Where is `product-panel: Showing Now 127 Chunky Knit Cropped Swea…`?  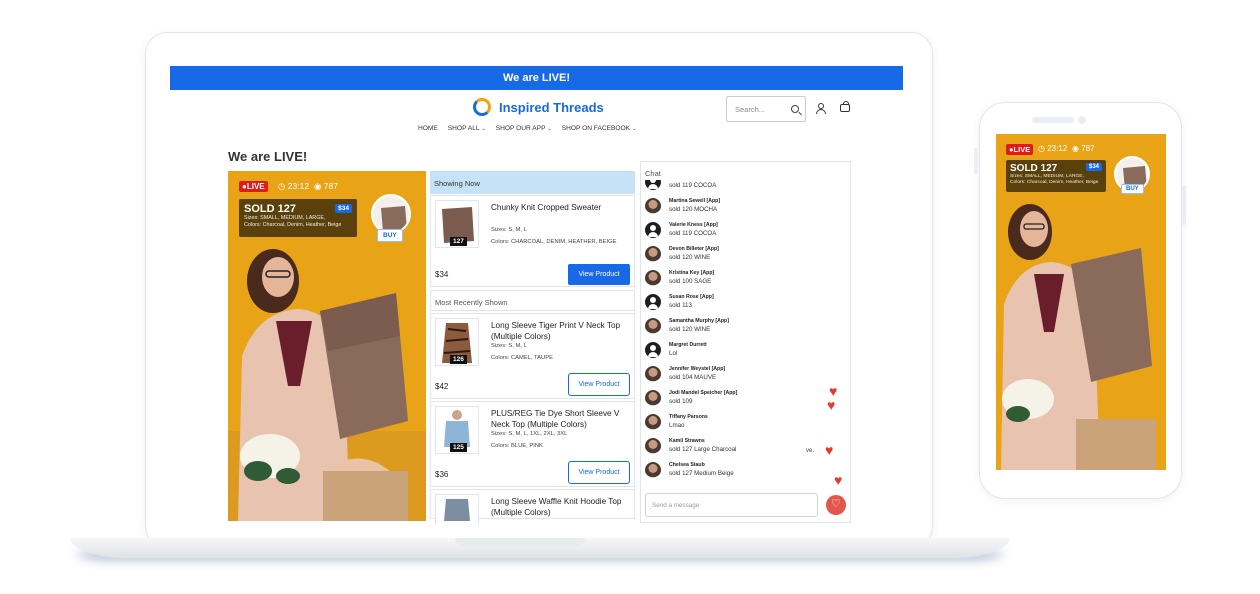
product-panel: Showing Now 127 Chunky Knit Cropped Swea… is located at coordinates (532, 347).